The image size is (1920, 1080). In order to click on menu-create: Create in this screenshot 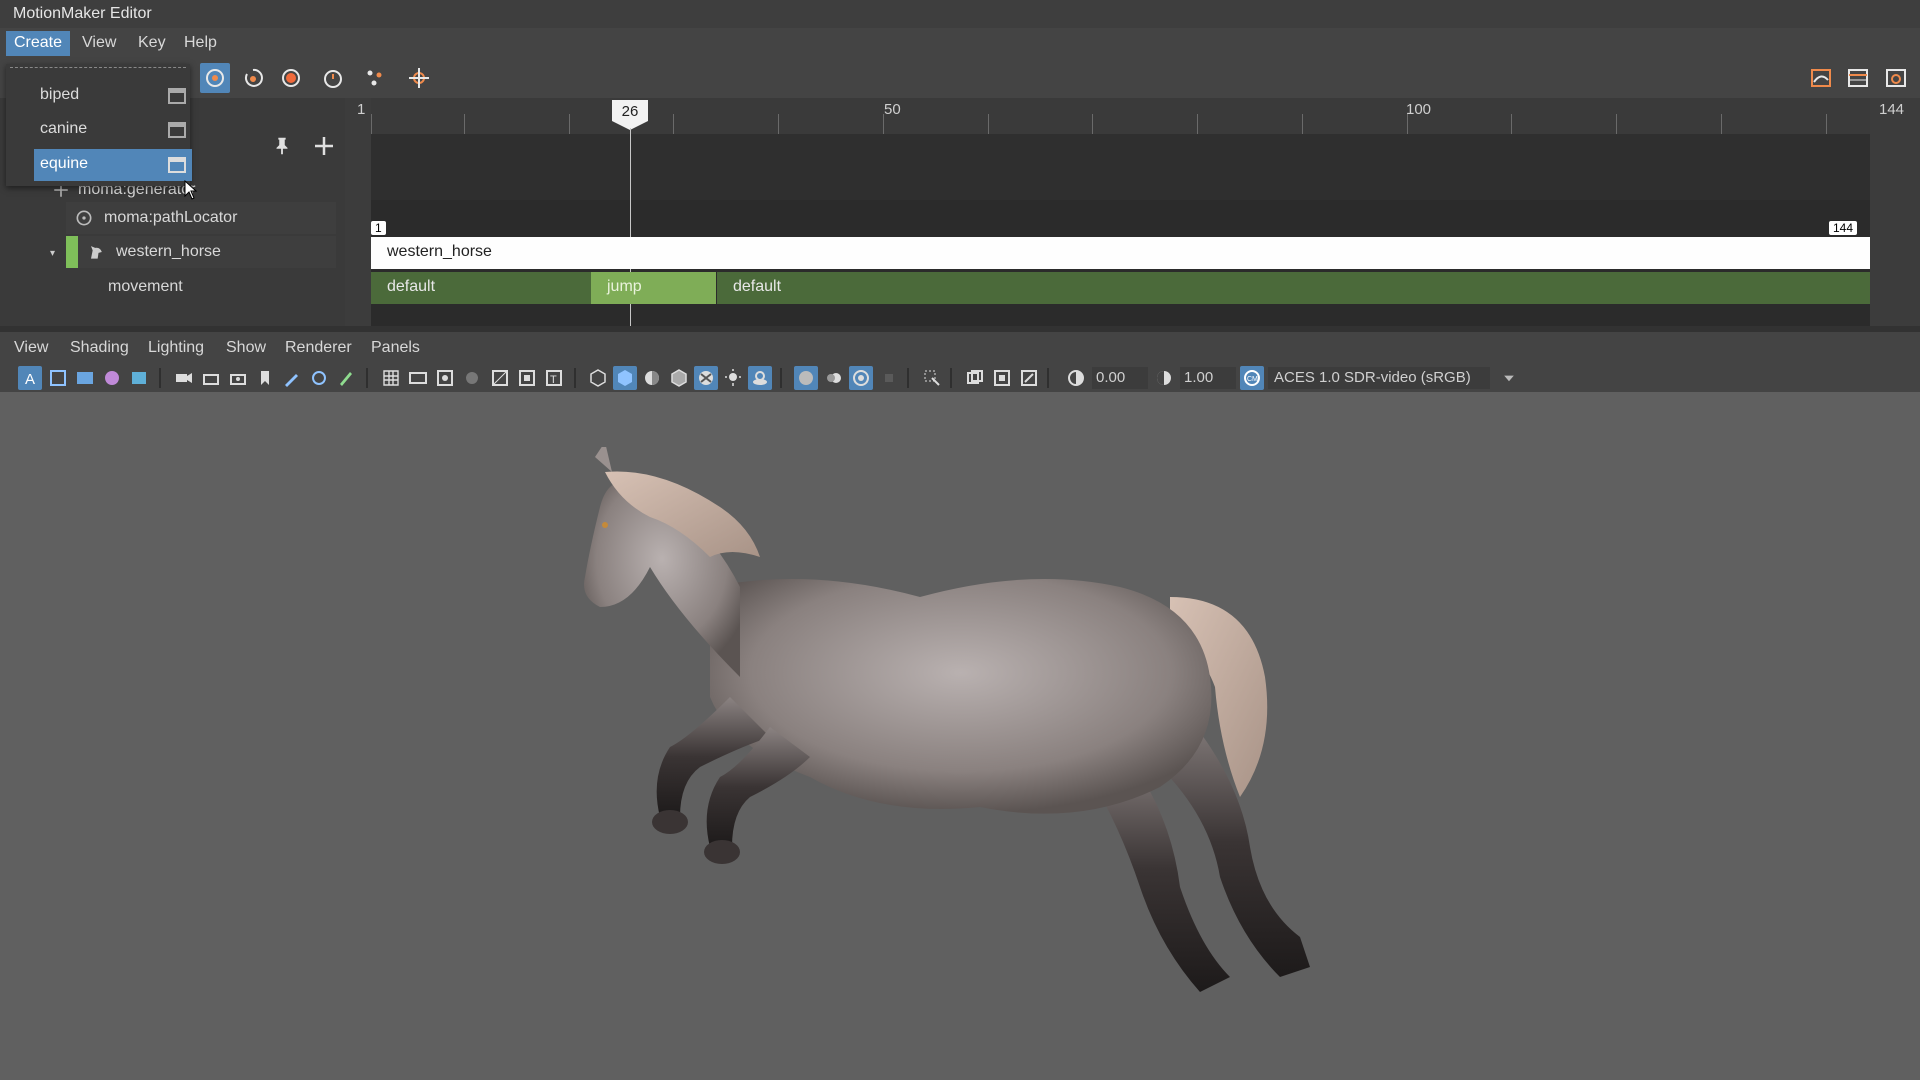, I will do `click(38, 43)`.